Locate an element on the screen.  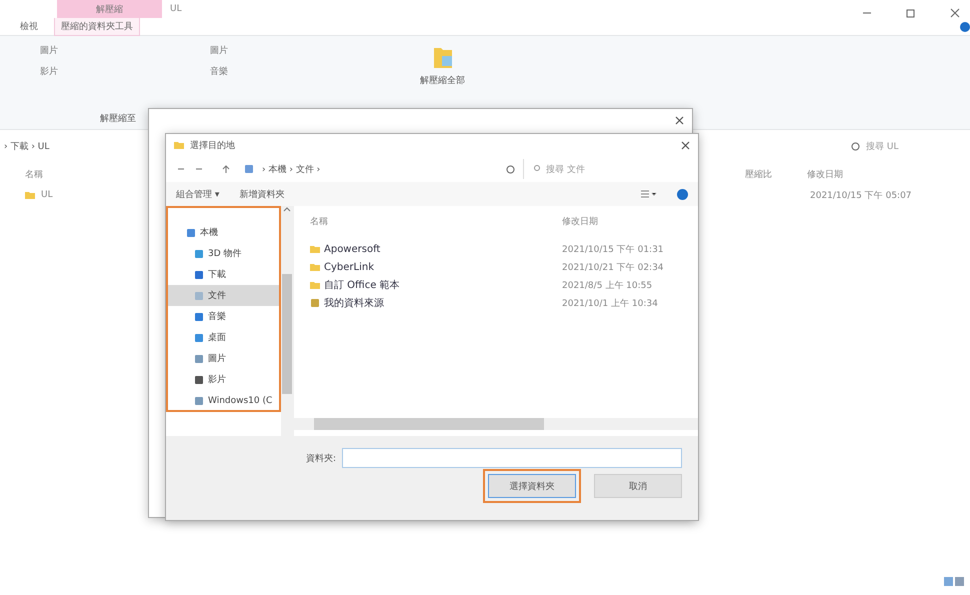
group-label: 解壓縮至 is located at coordinates (118, 118).